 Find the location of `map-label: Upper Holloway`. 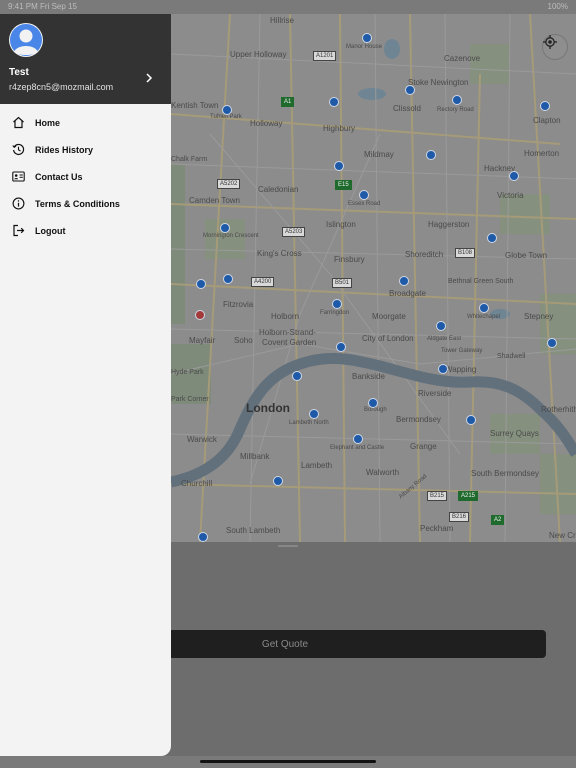

map-label: Upper Holloway is located at coordinates (258, 54).